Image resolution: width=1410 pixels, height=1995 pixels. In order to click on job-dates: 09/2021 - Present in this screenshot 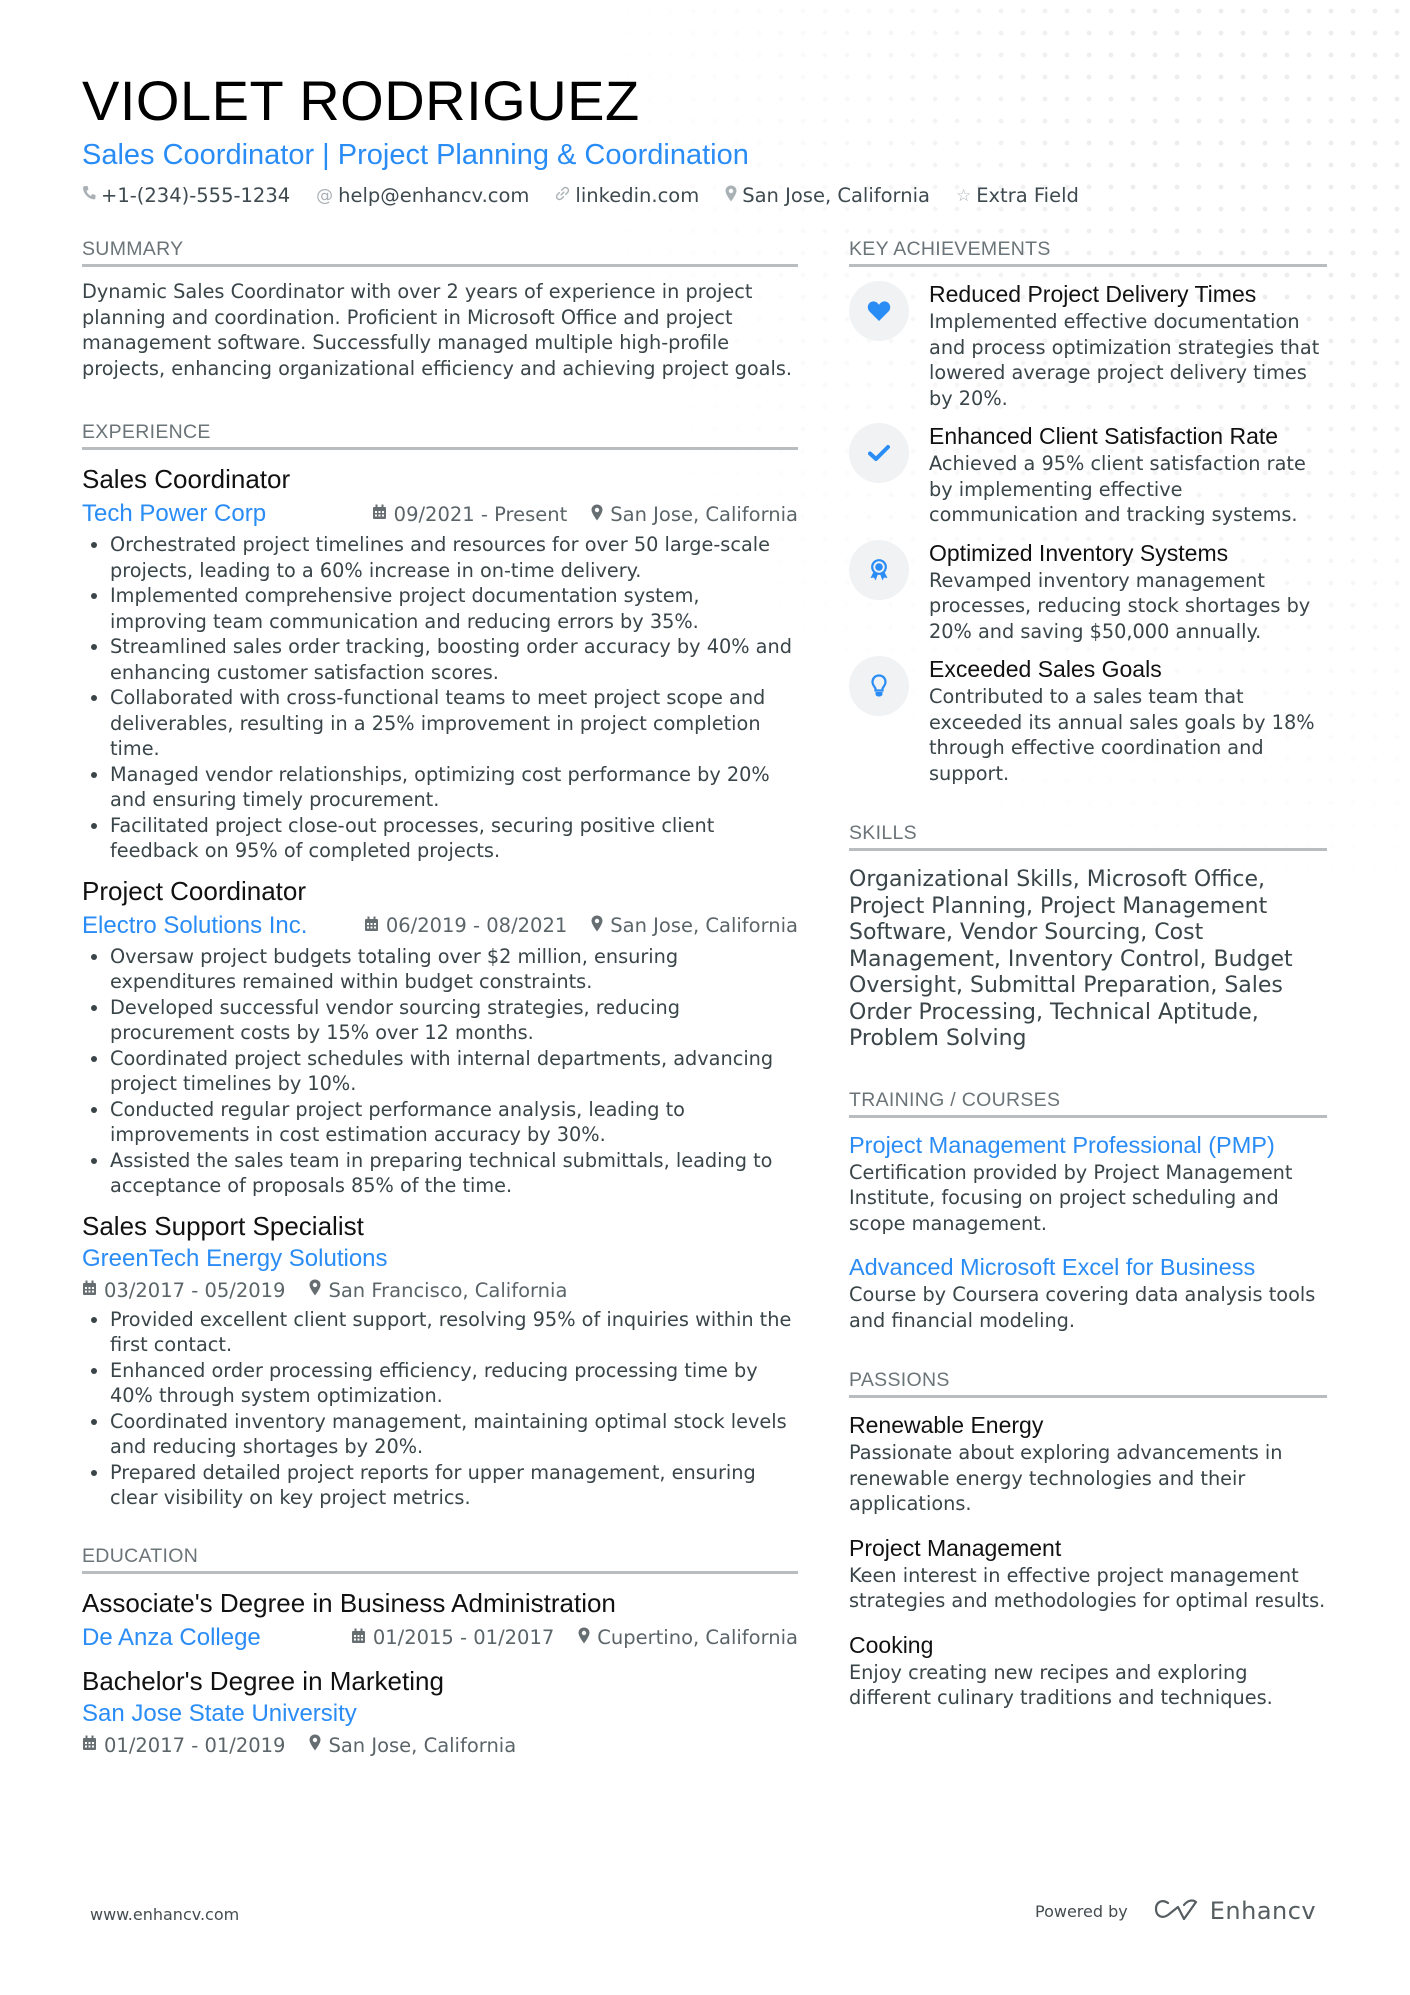, I will do `click(470, 514)`.